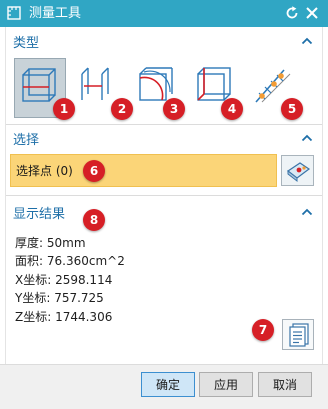 This screenshot has height=409, width=328. I want to click on callout-badge-3: 3, so click(174, 109).